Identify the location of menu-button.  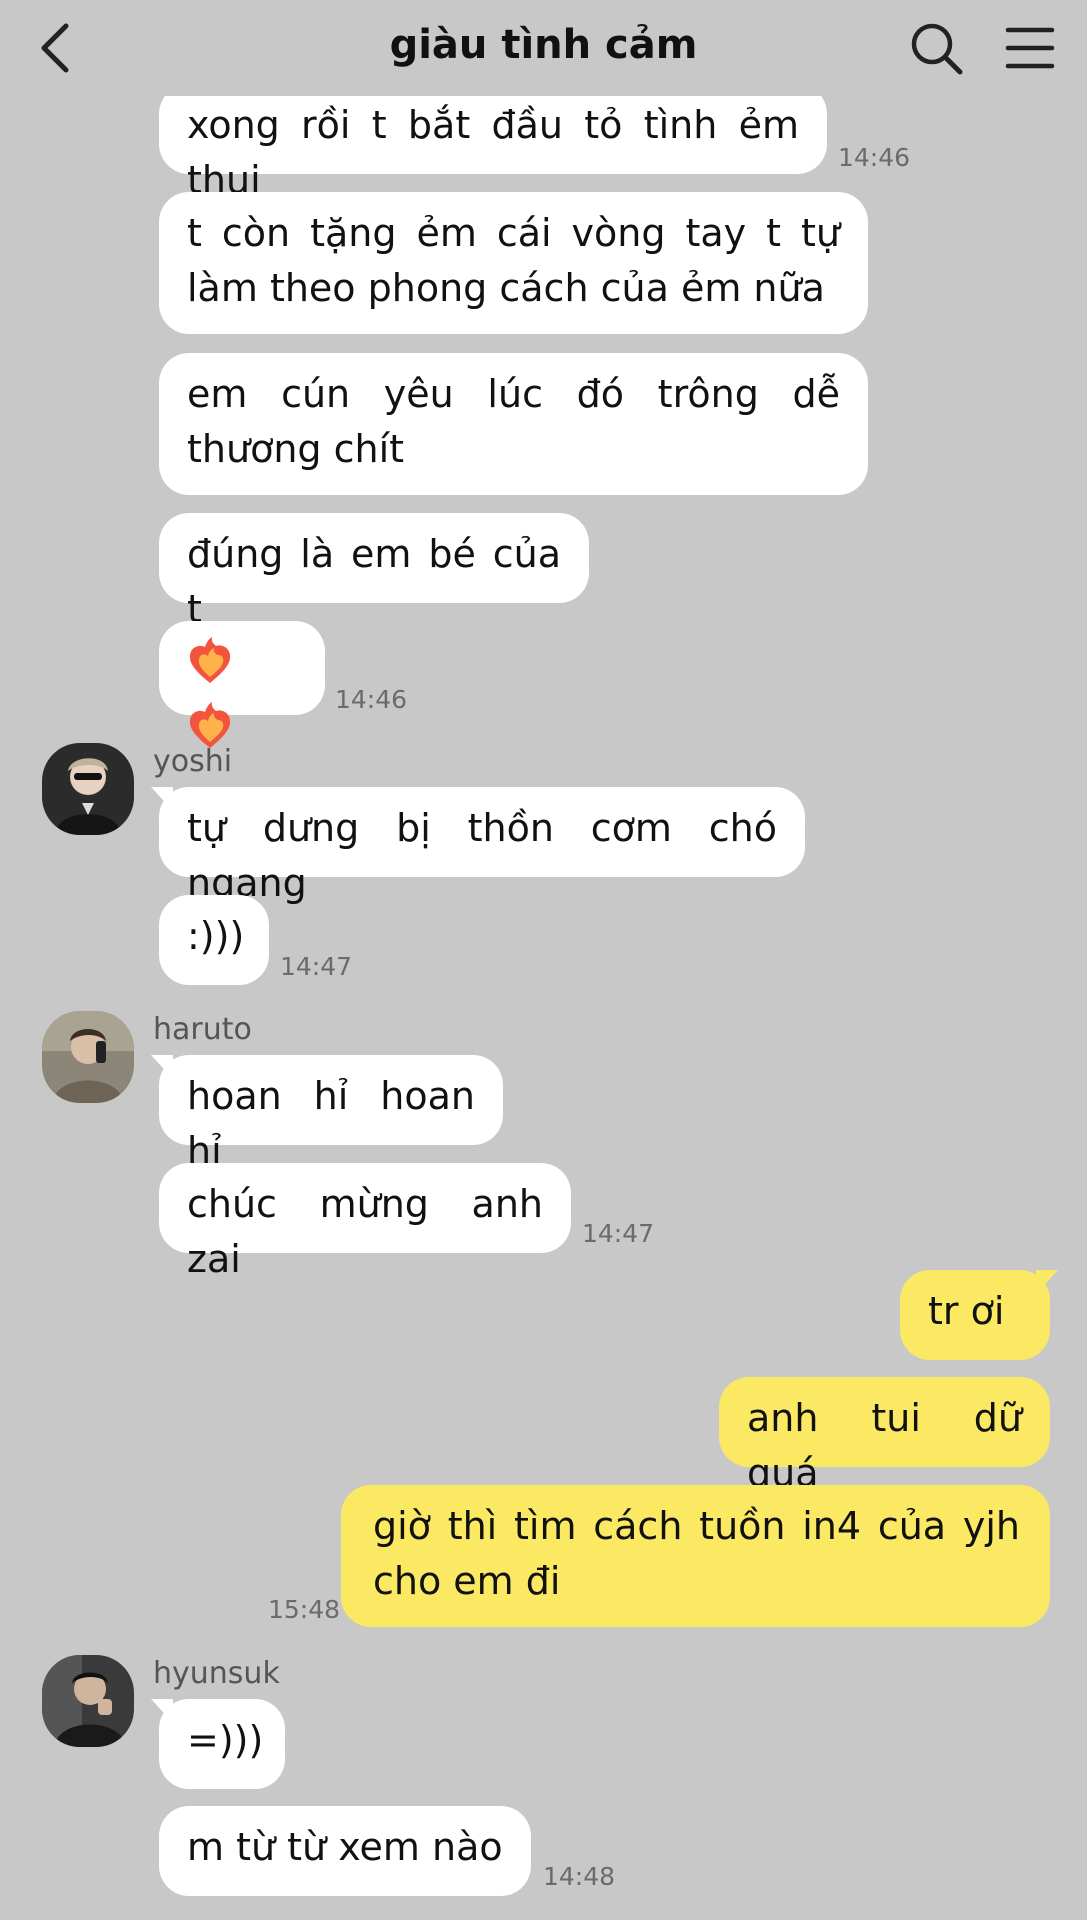
(1030, 48).